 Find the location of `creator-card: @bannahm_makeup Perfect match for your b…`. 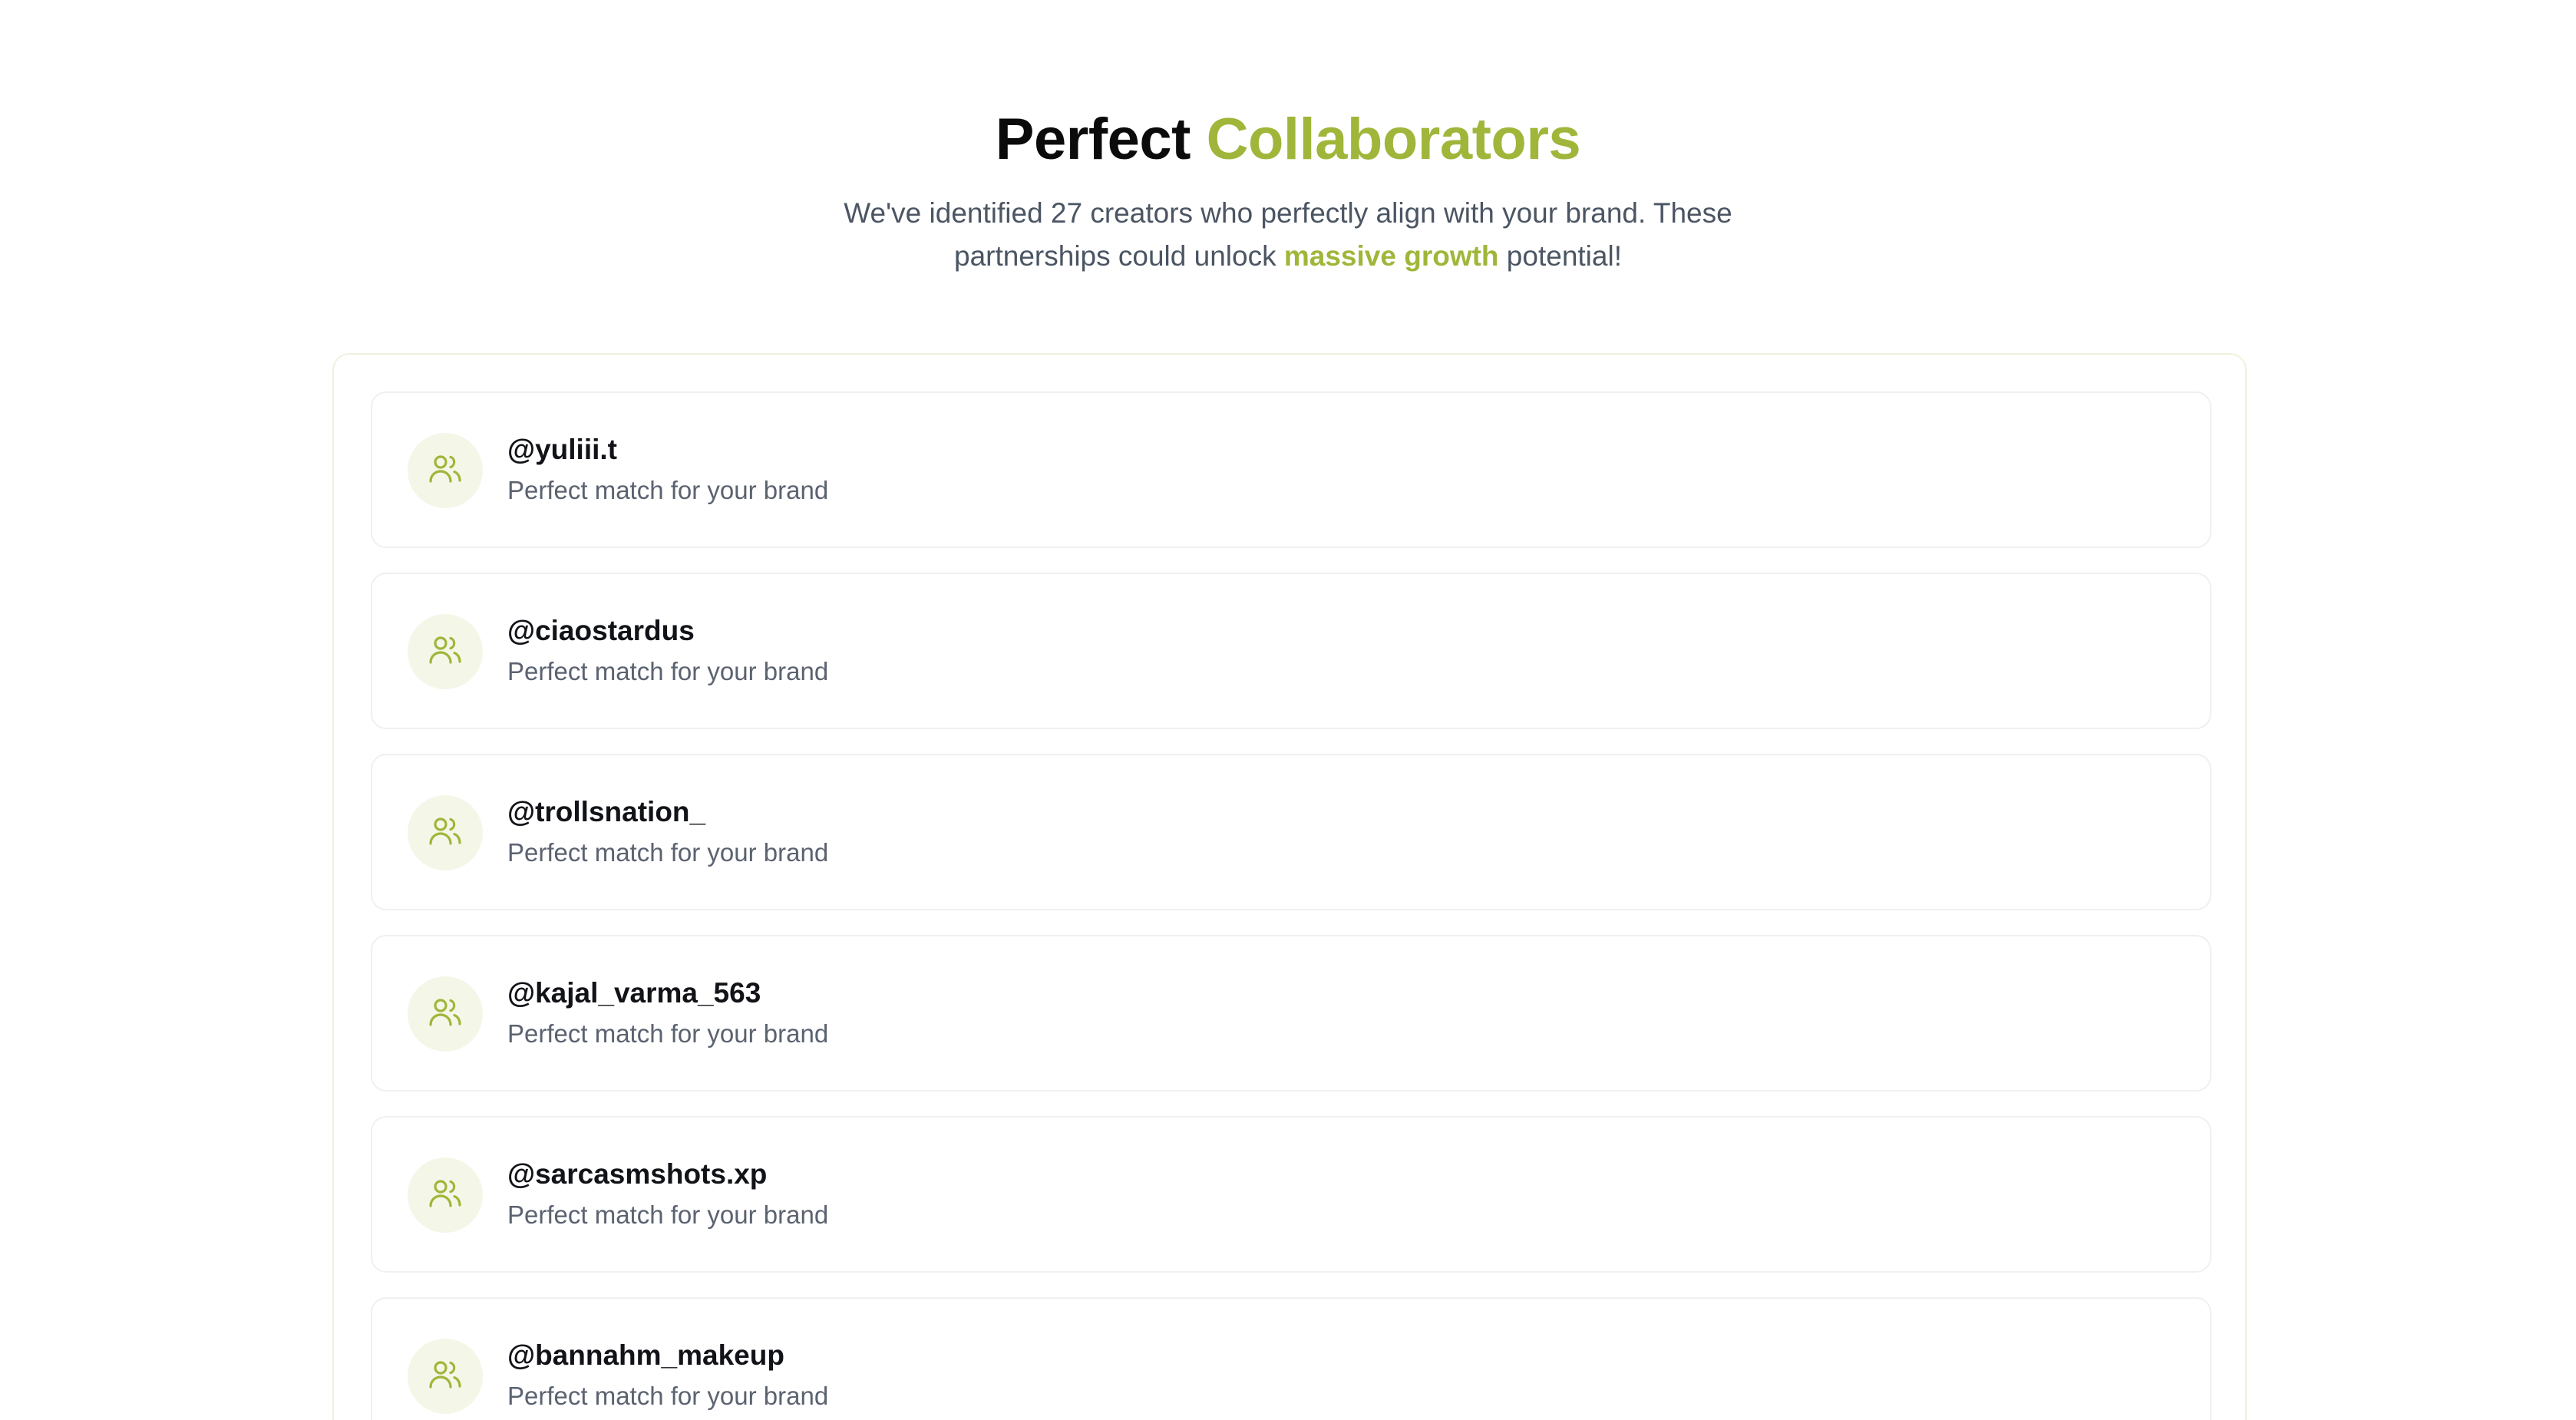

creator-card: @bannahm_makeup Perfect match for your b… is located at coordinates (1291, 1358).